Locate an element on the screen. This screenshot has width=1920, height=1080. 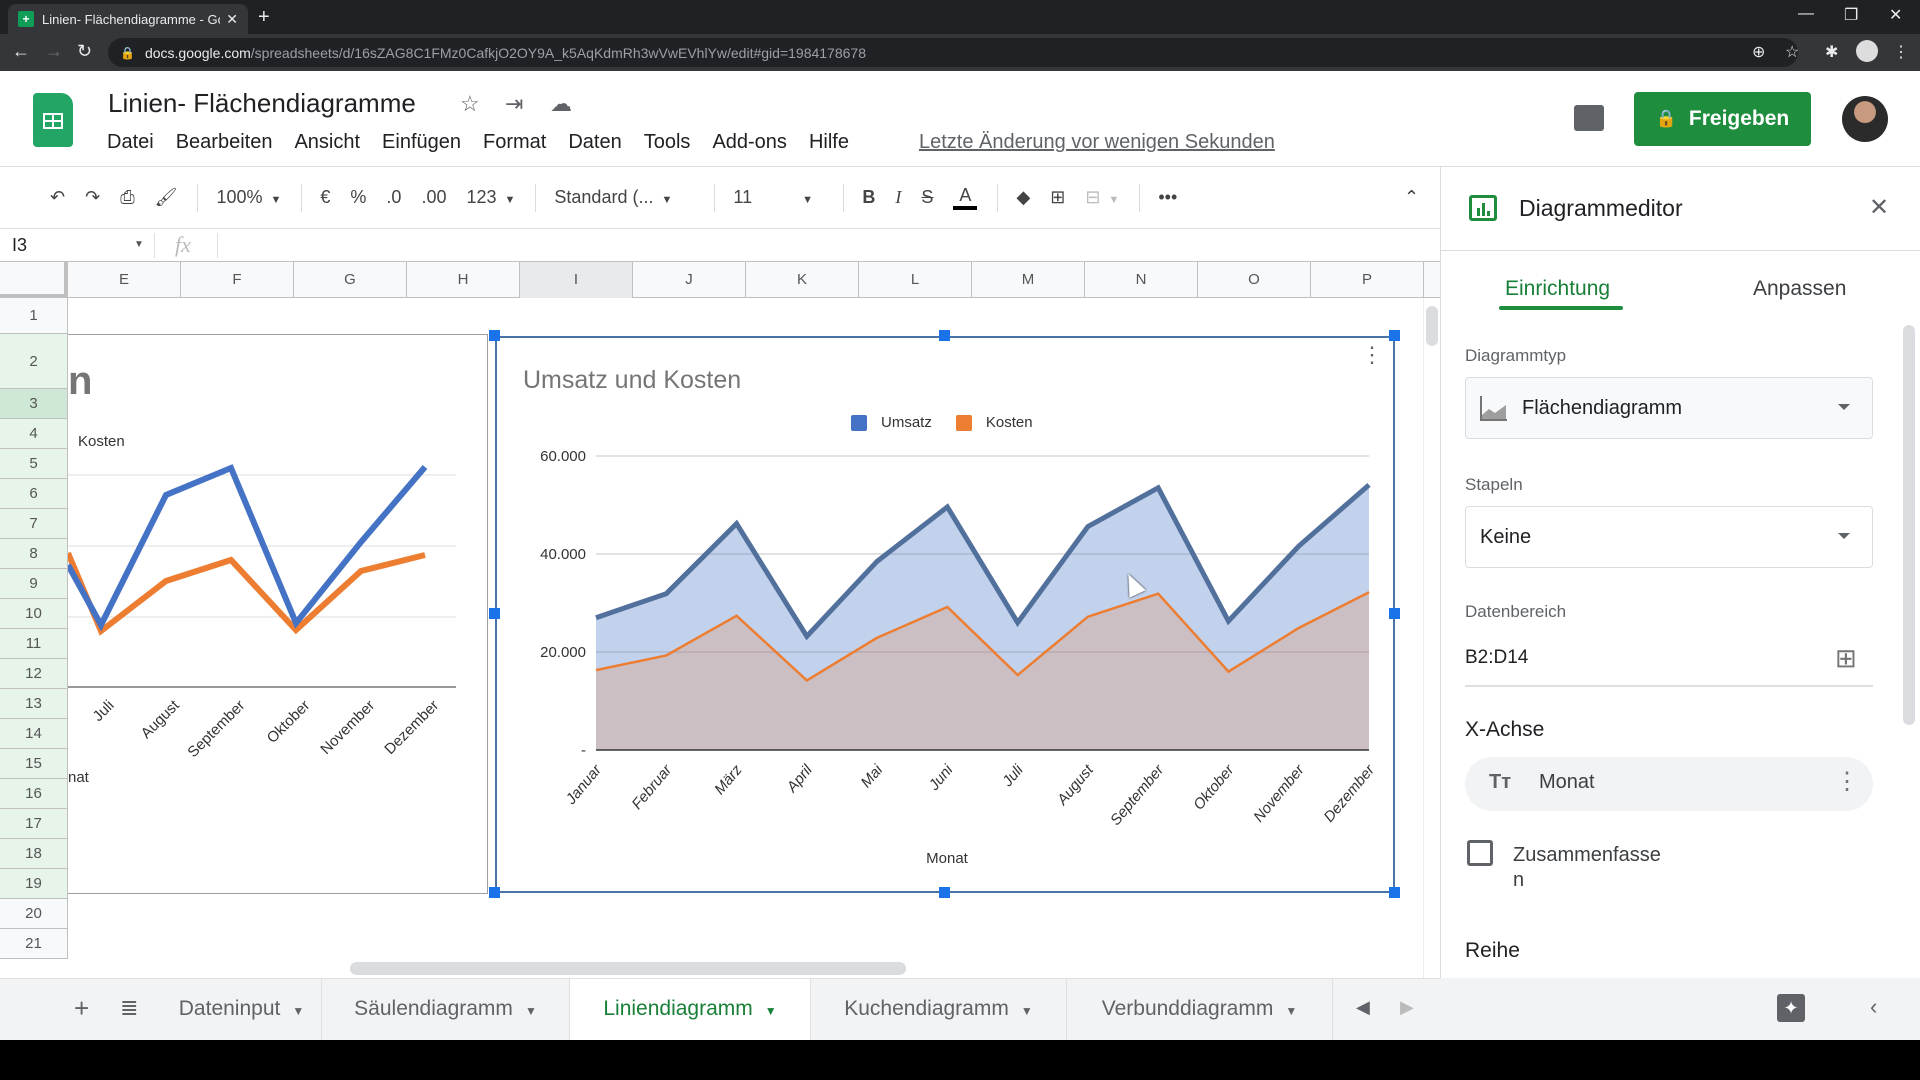
row-header-8: 8 is located at coordinates (34, 554).